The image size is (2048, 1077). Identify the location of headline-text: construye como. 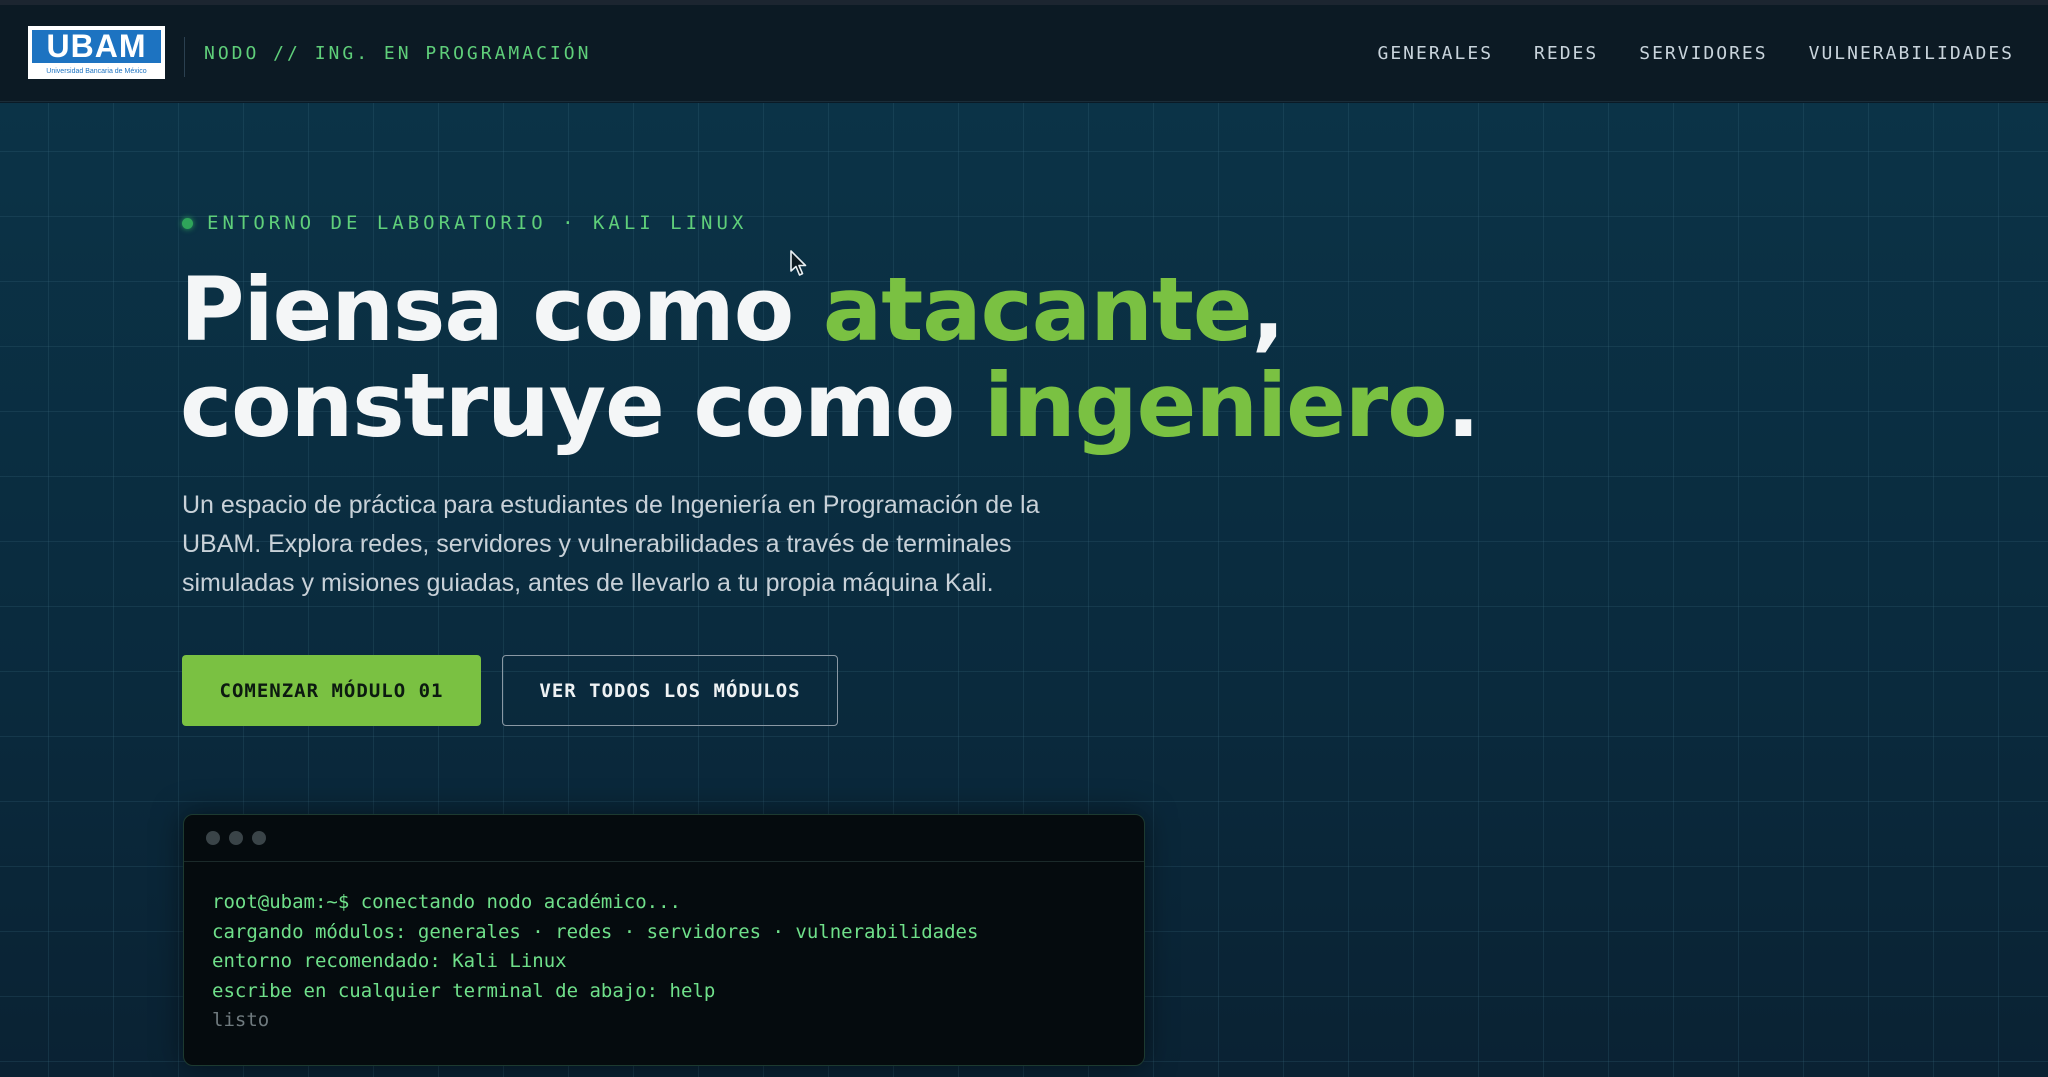
(582, 405).